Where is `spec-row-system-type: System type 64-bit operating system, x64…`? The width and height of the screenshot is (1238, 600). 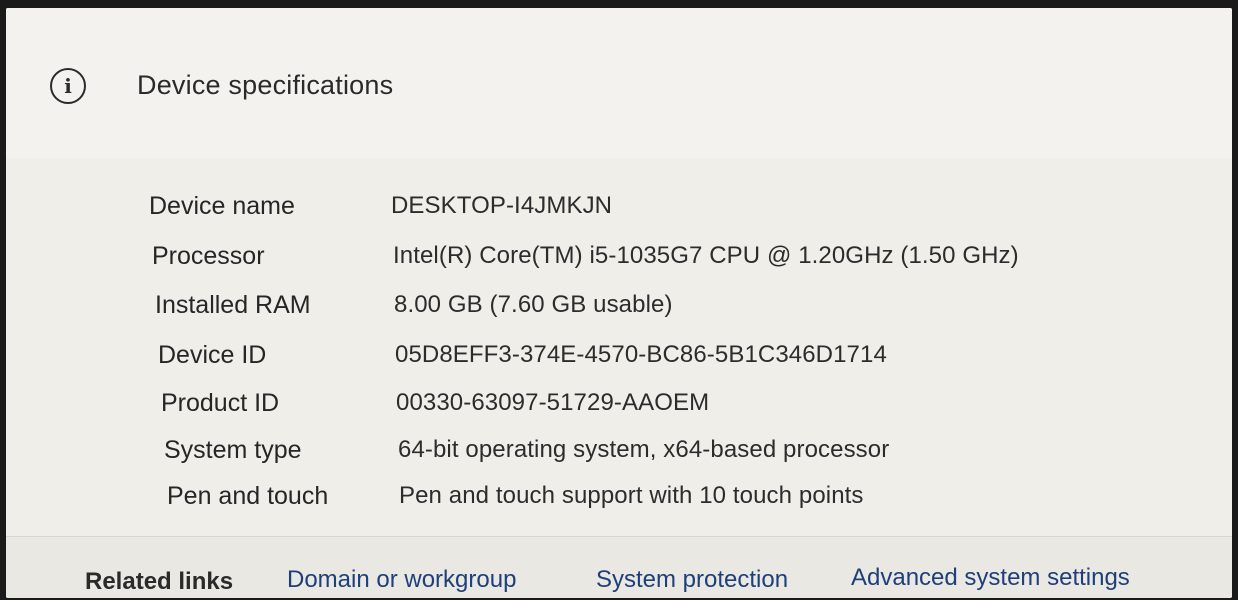 spec-row-system-type: System type 64-bit operating system, x64… is located at coordinates (698, 456).